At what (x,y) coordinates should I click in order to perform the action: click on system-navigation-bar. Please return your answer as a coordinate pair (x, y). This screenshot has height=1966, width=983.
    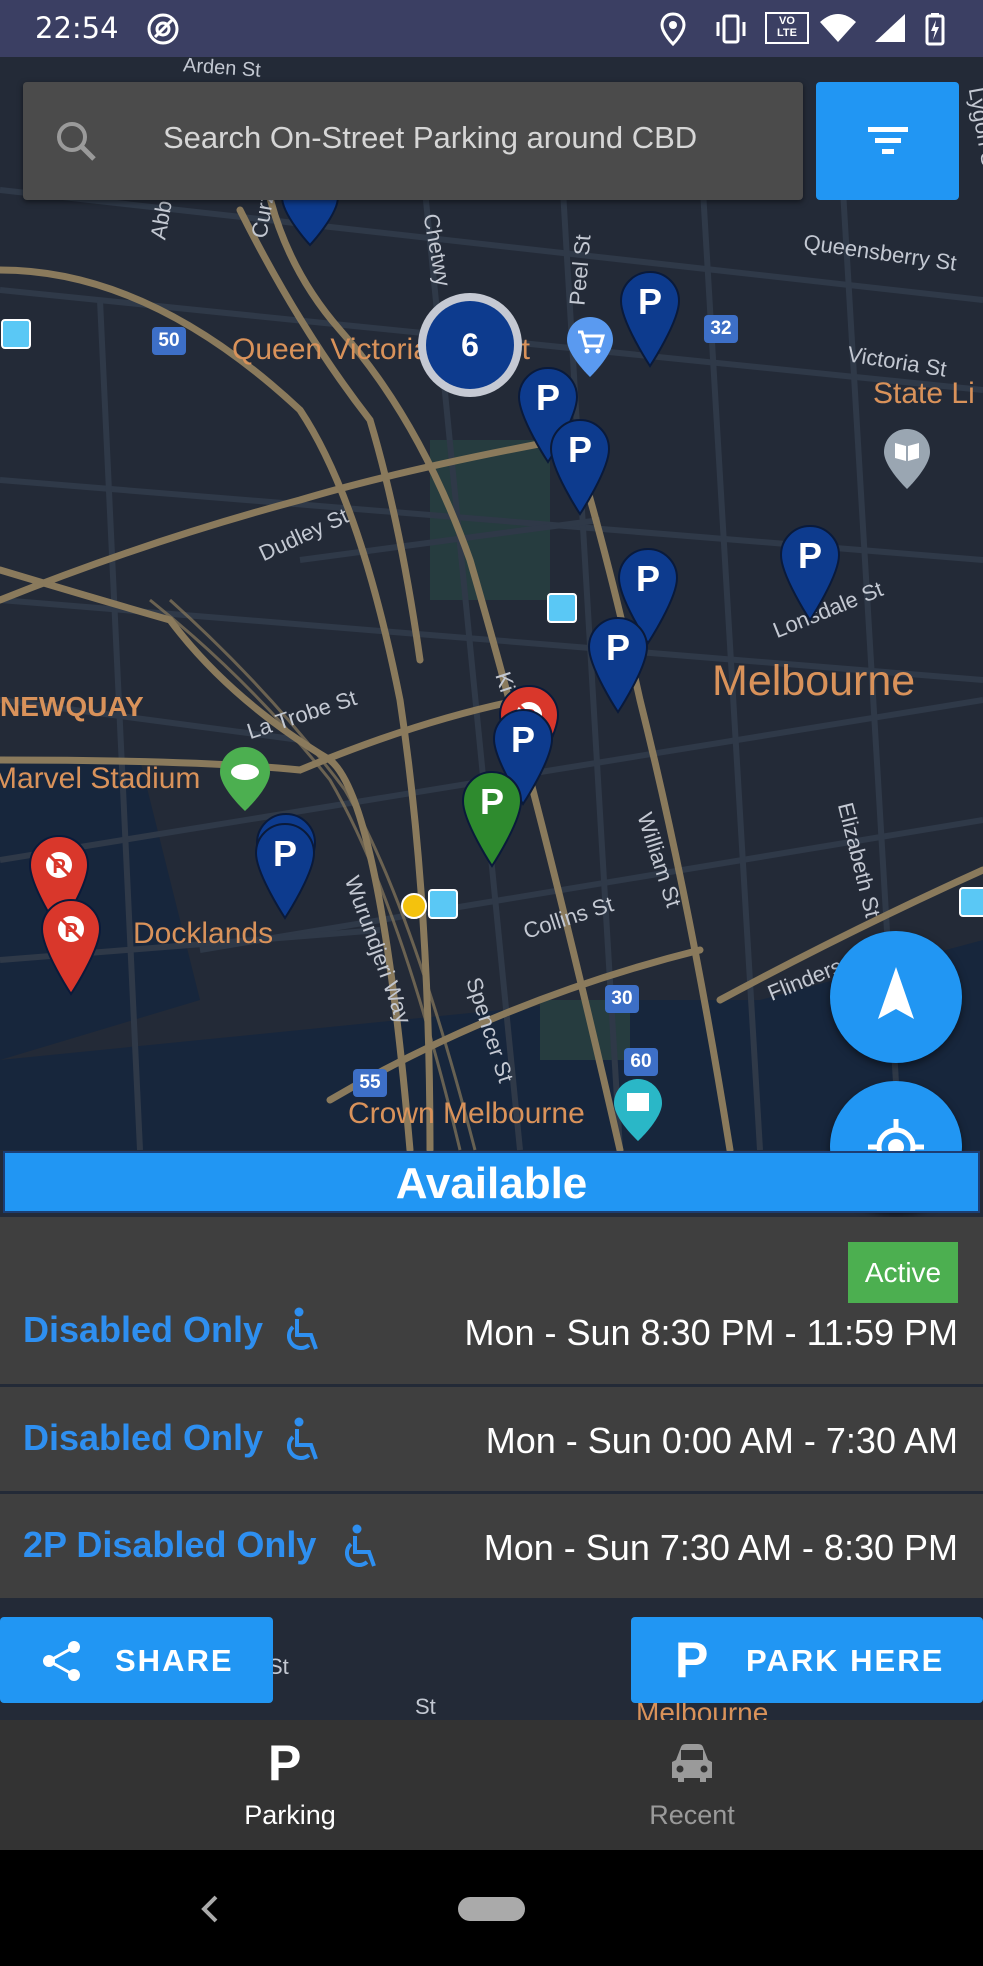
    Looking at the image, I should click on (491, 1908).